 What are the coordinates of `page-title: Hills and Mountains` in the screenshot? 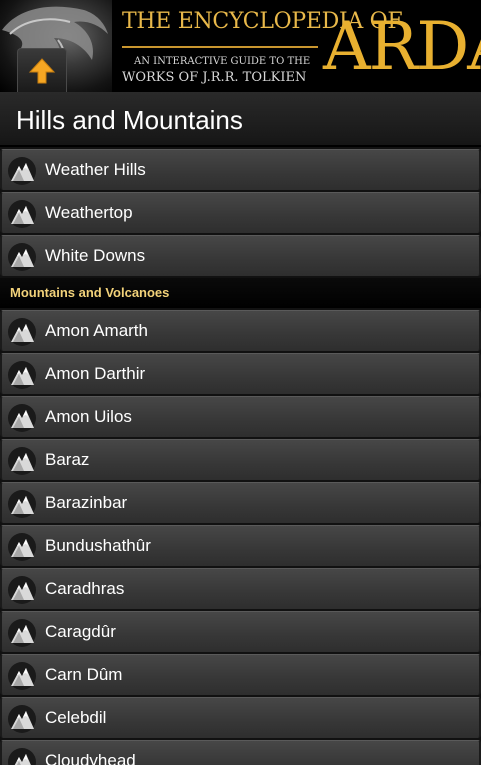 It's located at (129, 120).